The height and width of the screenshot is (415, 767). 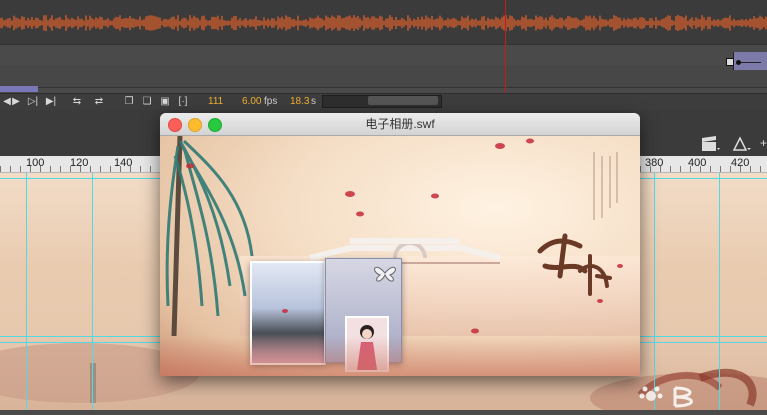 I want to click on play-icon: ▶, so click(x=16, y=102).